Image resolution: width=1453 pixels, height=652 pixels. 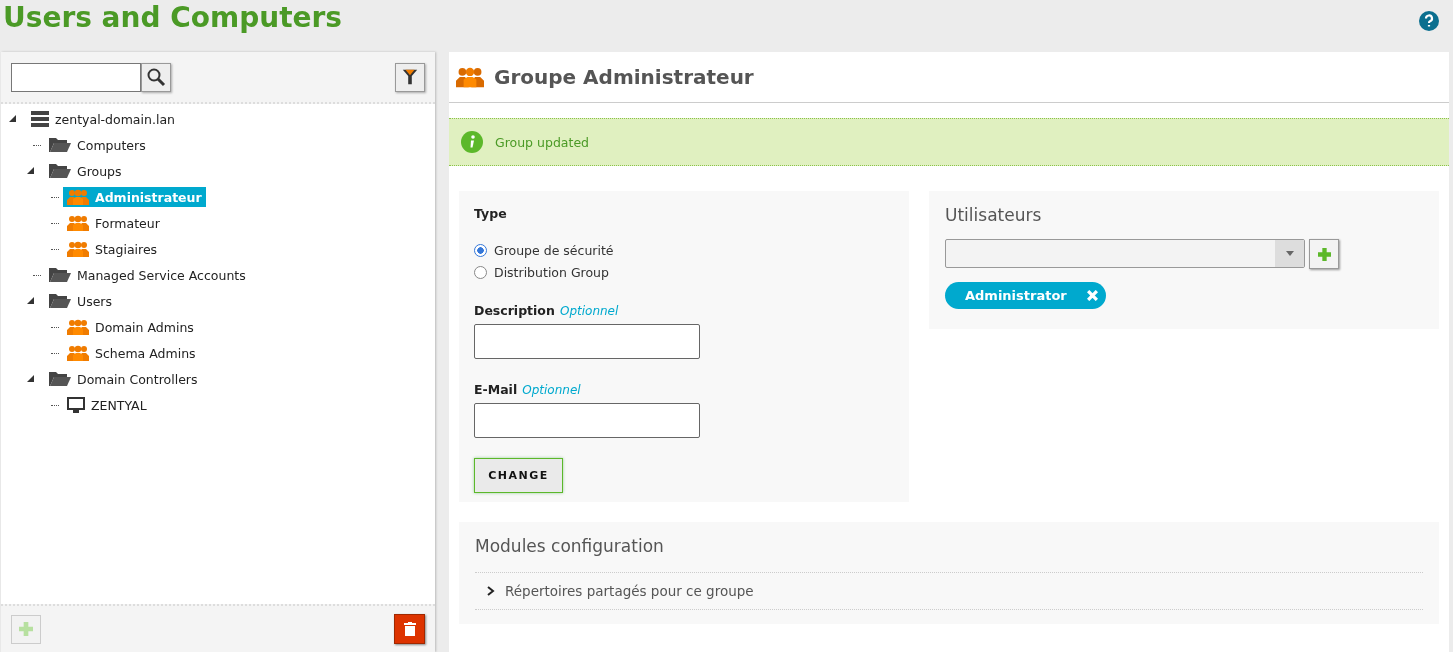 What do you see at coordinates (684, 272) in the screenshot?
I see `radio-option: Distribution Group` at bounding box center [684, 272].